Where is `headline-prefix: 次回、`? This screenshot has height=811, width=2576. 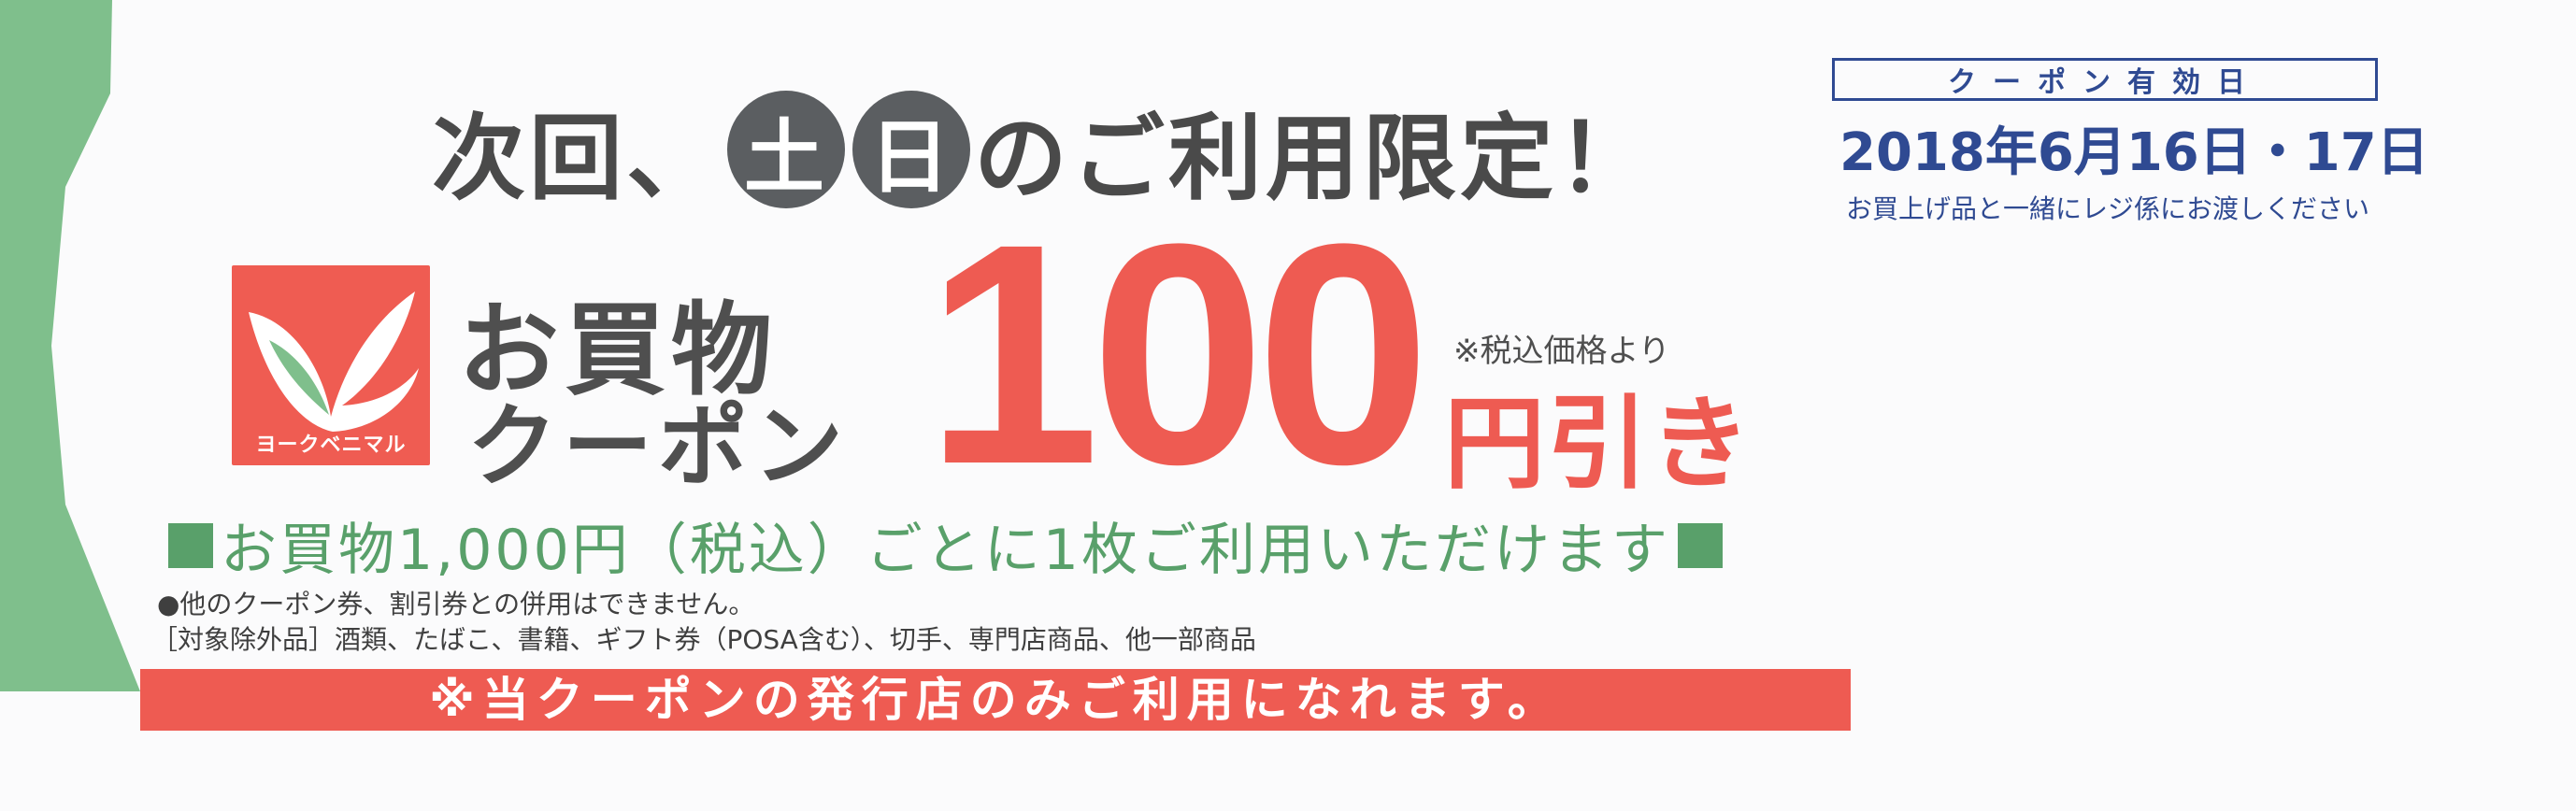
headline-prefix: 次回、 is located at coordinates (577, 158).